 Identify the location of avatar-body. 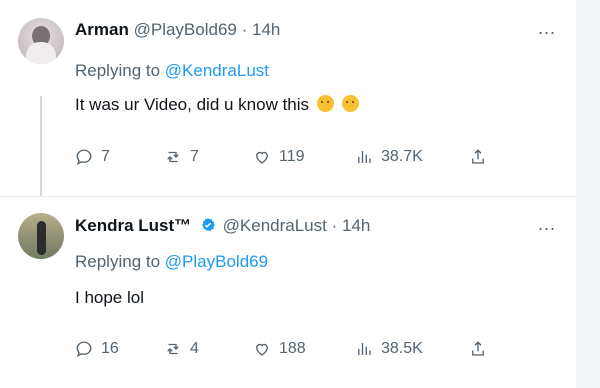
(41, 53).